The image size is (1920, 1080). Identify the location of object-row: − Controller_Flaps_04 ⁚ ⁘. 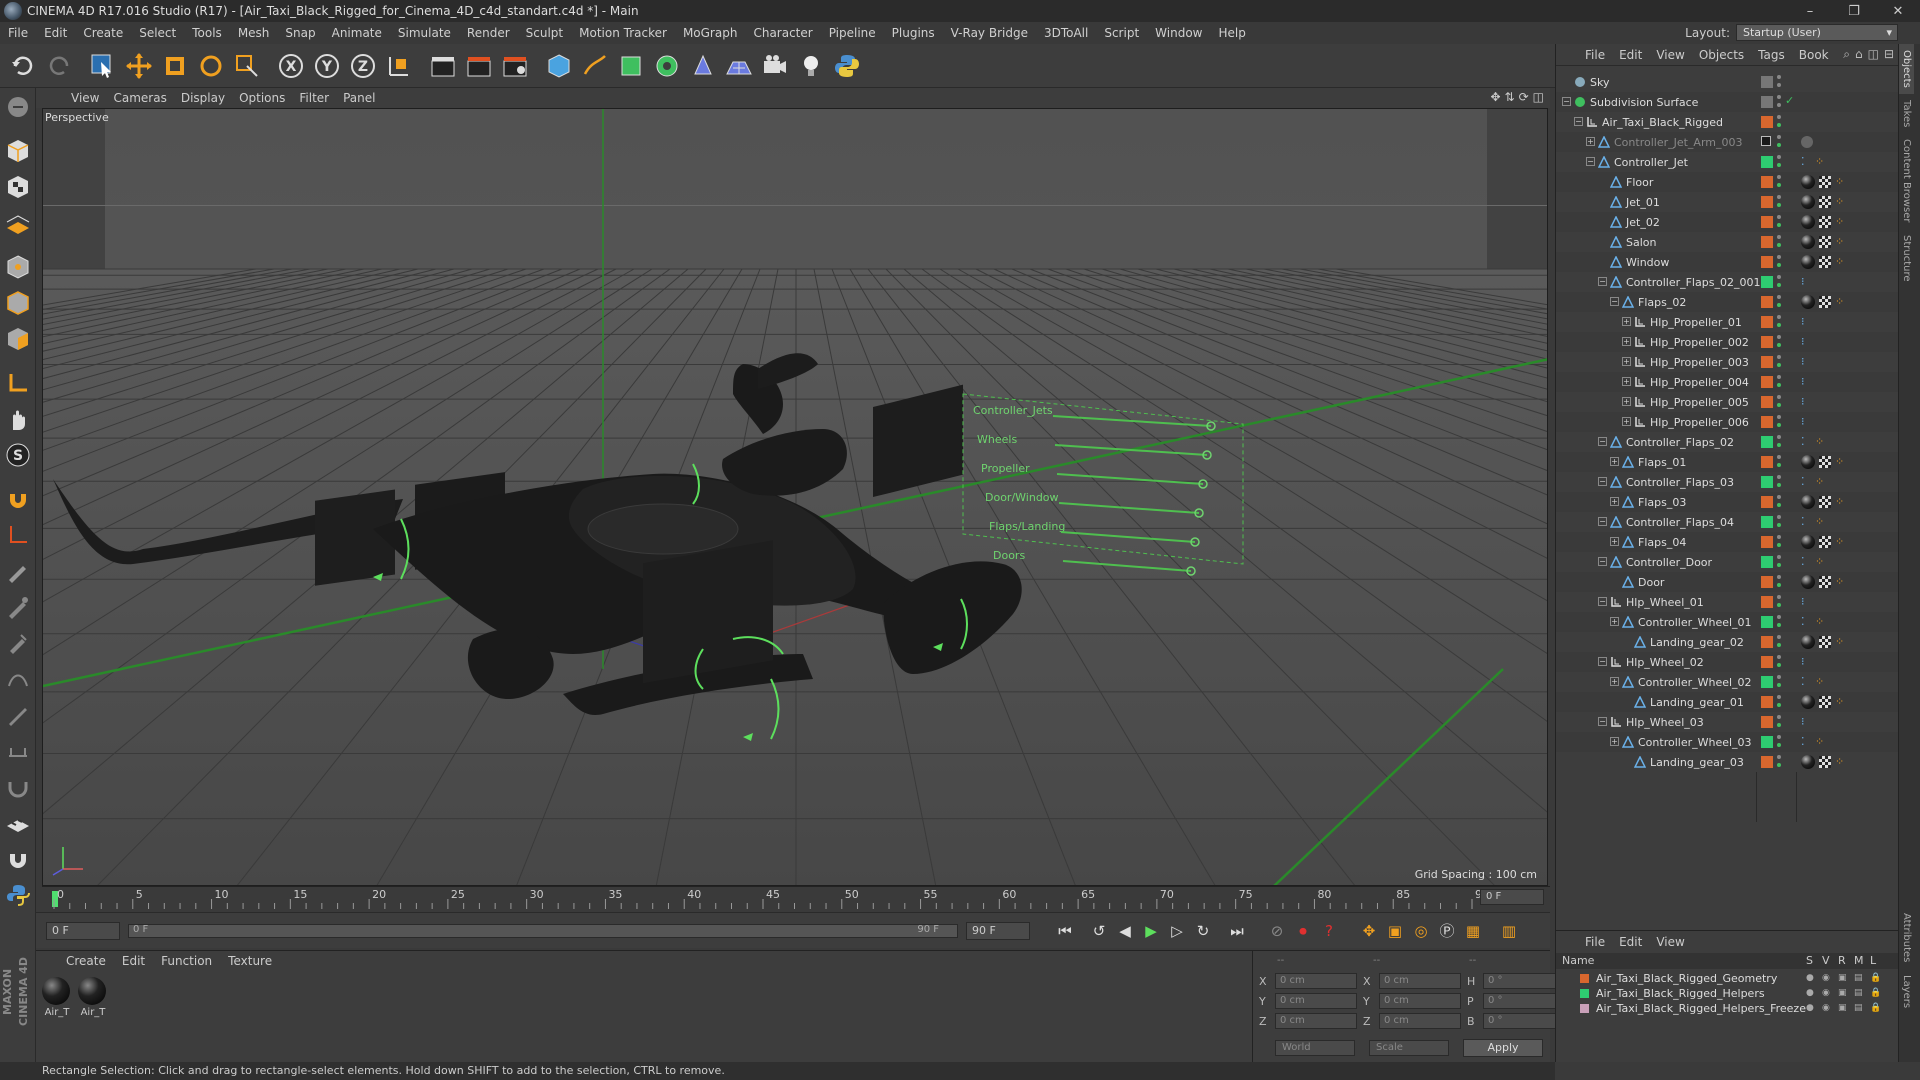
(1728, 522).